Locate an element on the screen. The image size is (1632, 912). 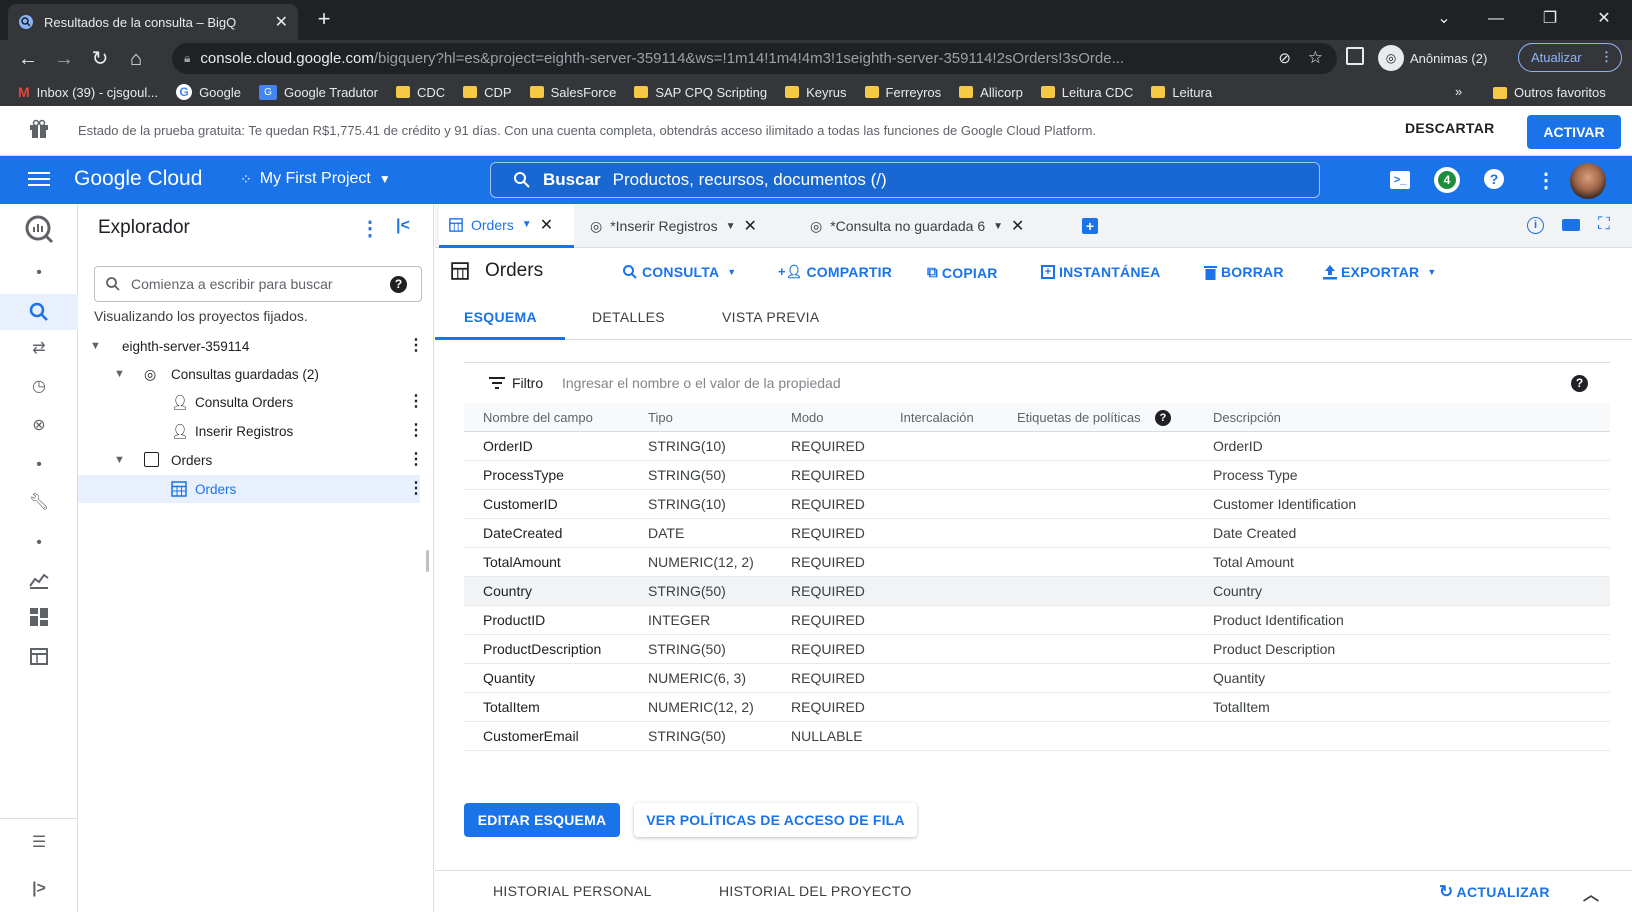
tree-project: ▼ eighth-server-359114 ⋮ is located at coordinates (251, 346).